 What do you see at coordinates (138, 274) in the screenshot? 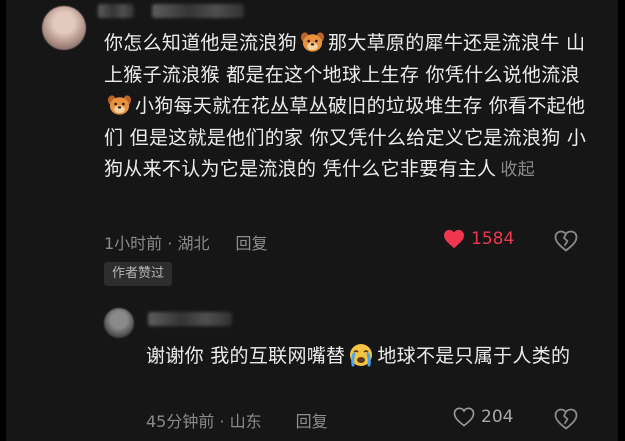
I see `author-liked-badge: 作者赞过` at bounding box center [138, 274].